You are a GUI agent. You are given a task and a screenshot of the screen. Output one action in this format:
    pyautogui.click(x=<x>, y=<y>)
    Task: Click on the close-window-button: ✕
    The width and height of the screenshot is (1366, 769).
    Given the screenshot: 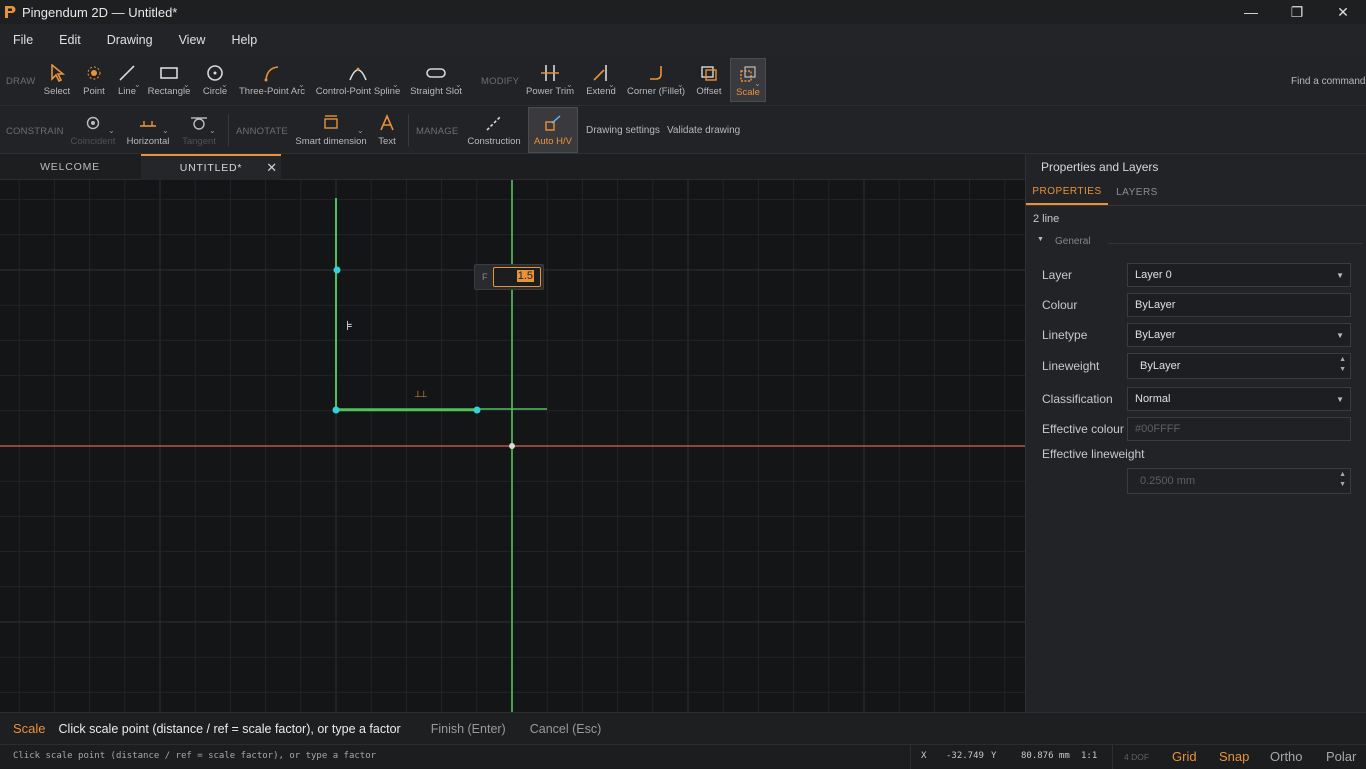 What is the action you would take?
    pyautogui.click(x=1343, y=12)
    